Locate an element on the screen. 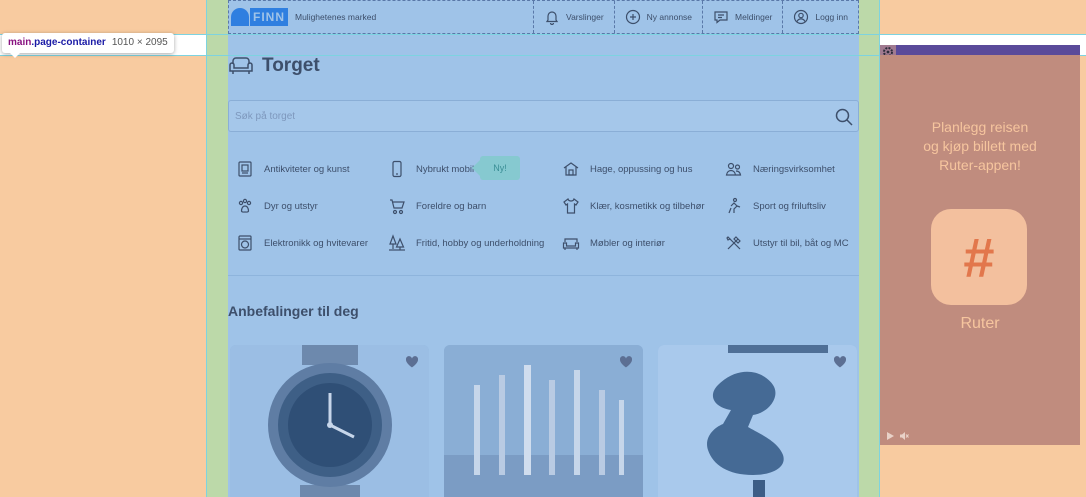 This screenshot has width=1086, height=497. finn-logo-mark is located at coordinates (240, 17).